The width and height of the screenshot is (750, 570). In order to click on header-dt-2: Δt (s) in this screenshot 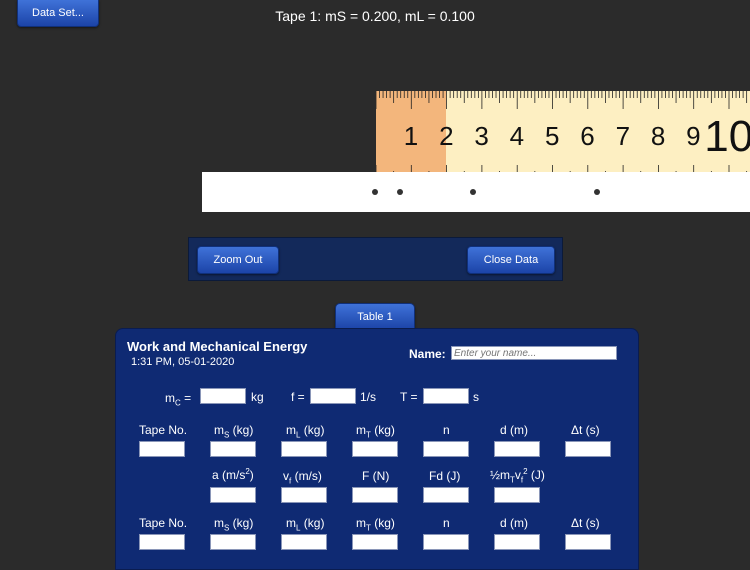, I will do `click(585, 523)`.